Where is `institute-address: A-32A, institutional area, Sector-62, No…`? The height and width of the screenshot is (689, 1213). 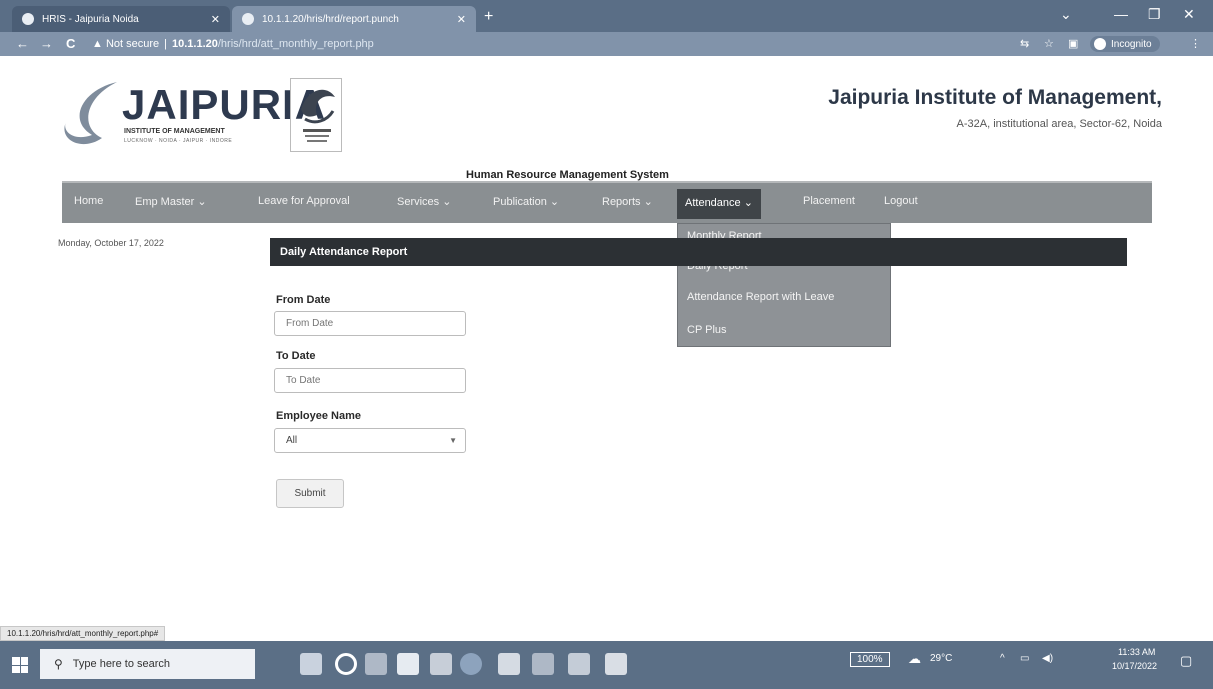
institute-address: A-32A, institutional area, Sector-62, No… is located at coordinates (1059, 124).